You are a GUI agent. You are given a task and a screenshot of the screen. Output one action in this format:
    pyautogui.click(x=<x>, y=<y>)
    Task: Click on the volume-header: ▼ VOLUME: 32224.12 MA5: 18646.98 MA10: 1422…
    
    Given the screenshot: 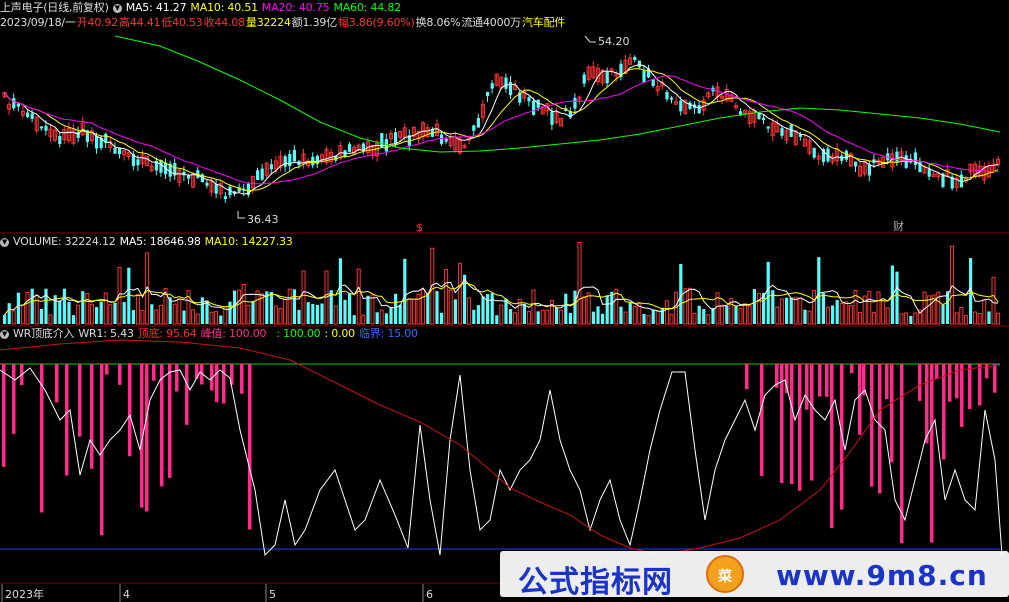 What is the action you would take?
    pyautogui.click(x=148, y=242)
    